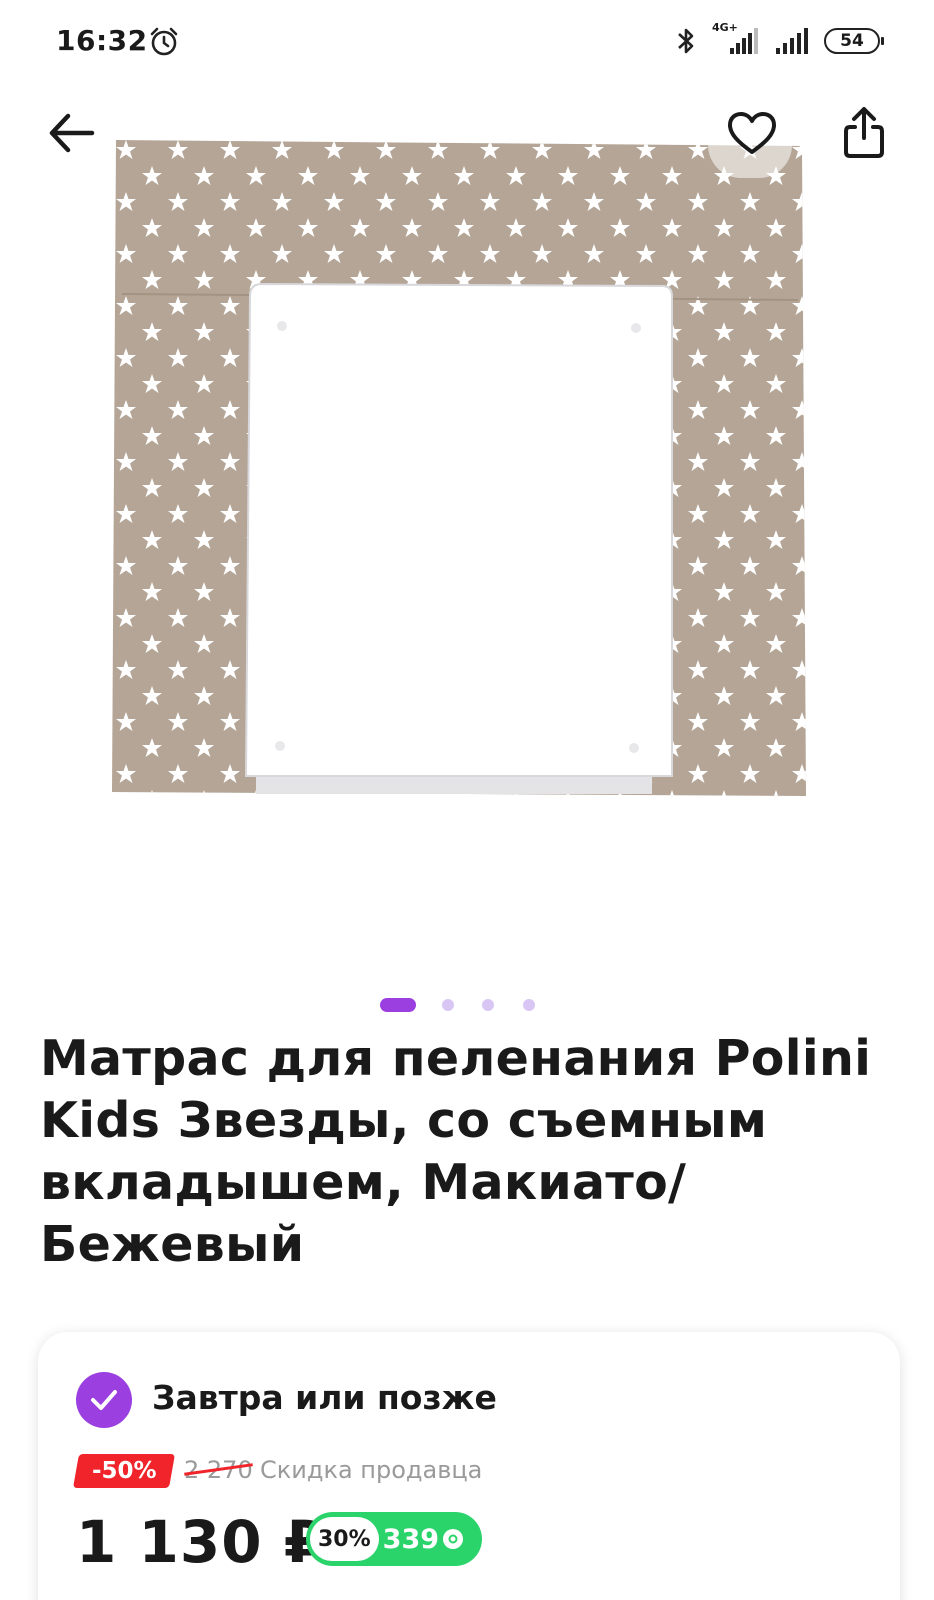 The width and height of the screenshot is (934, 1600). I want to click on seller-discount-label: Скидка продавца, so click(371, 1470).